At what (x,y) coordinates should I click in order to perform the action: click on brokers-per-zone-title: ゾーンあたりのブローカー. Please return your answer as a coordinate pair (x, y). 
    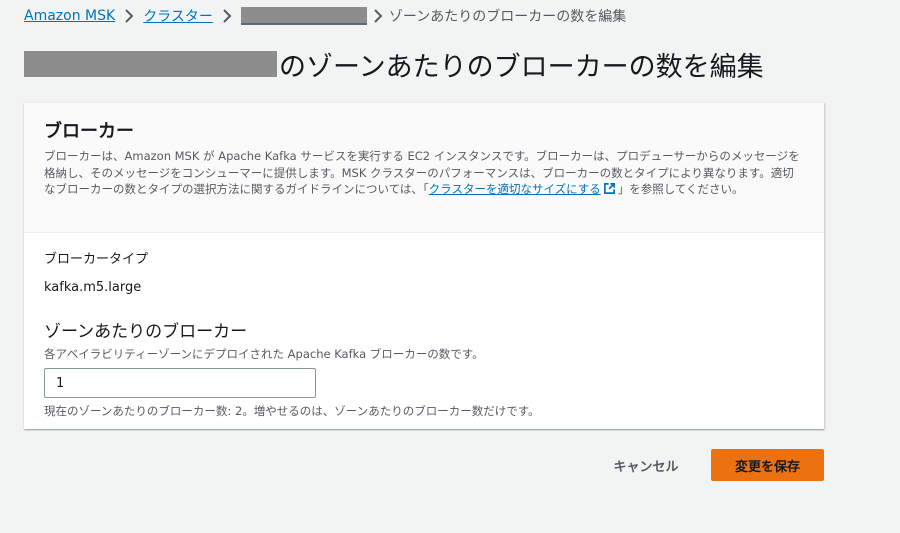
    Looking at the image, I should click on (146, 332).